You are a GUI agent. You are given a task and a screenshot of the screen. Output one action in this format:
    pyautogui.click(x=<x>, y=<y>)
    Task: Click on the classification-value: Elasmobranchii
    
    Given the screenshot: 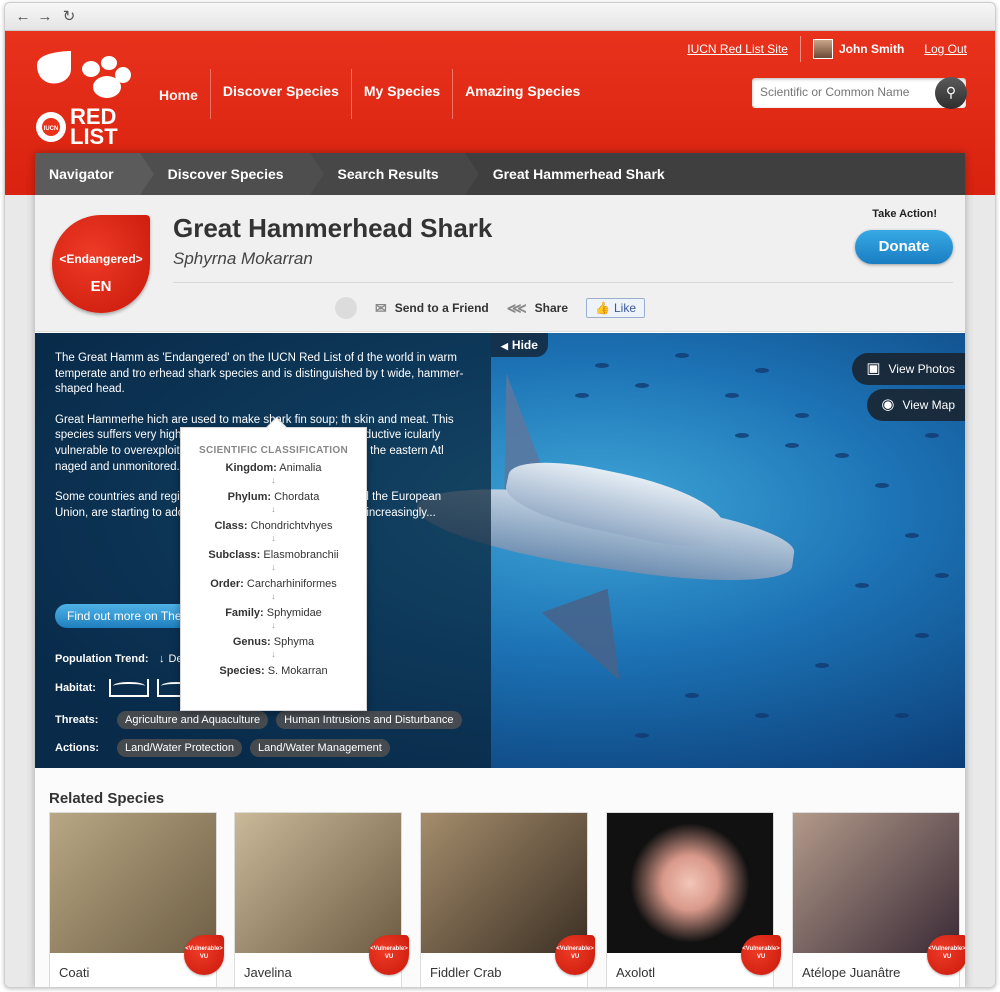 What is the action you would take?
    pyautogui.click(x=300, y=555)
    